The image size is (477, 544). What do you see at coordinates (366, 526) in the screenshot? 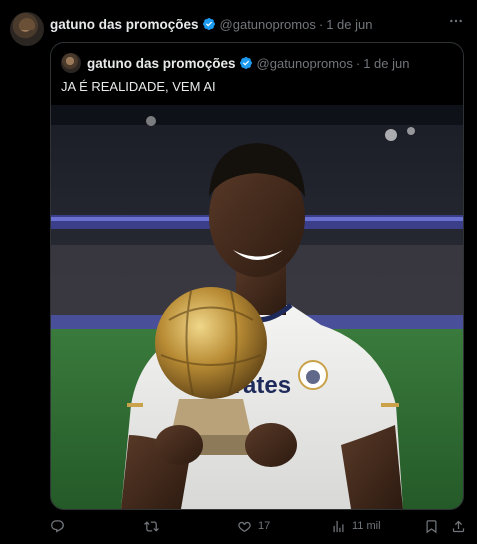
I see `views-count: 11 mil` at bounding box center [366, 526].